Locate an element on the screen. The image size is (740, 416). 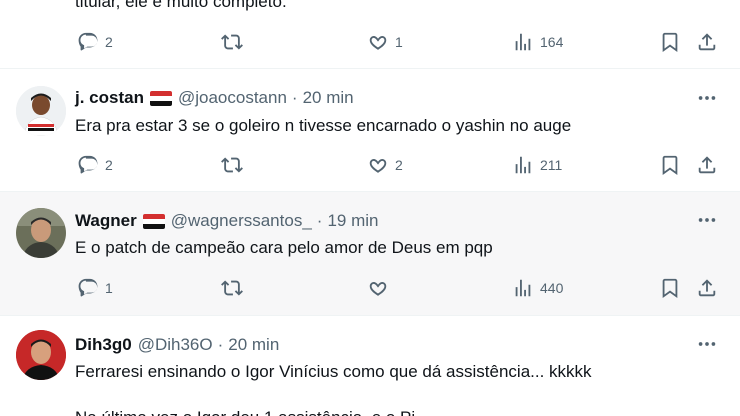
user-name: Dih3g0 is located at coordinates (103, 345).